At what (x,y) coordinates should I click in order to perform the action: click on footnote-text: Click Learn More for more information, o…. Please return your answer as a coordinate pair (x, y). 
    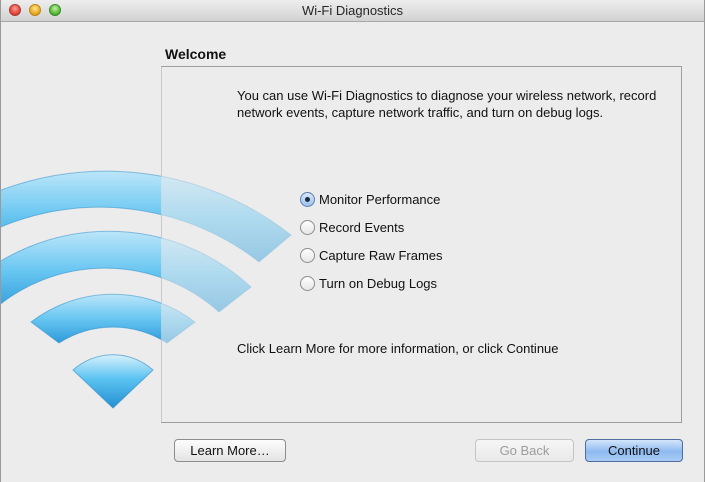
    Looking at the image, I should click on (398, 348).